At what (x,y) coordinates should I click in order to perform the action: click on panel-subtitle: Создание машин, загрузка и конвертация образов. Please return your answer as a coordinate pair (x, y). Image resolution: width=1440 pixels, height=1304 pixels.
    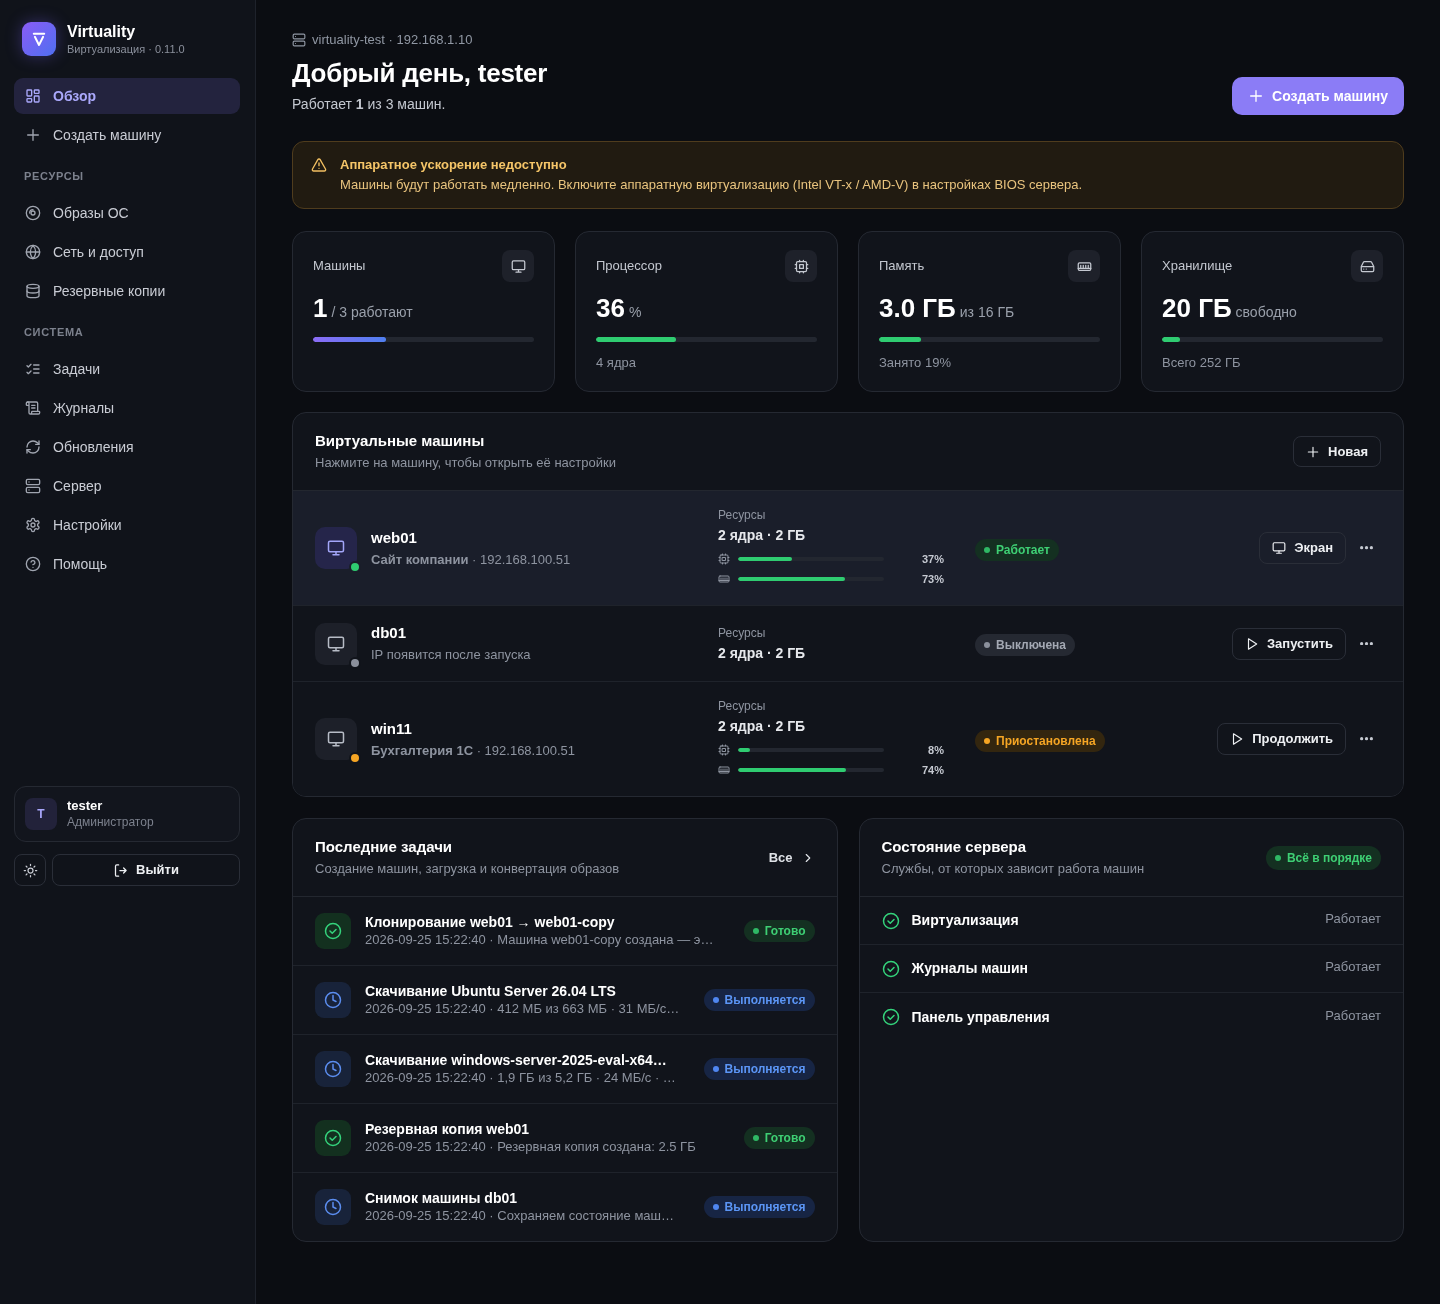
    Looking at the image, I should click on (467, 869).